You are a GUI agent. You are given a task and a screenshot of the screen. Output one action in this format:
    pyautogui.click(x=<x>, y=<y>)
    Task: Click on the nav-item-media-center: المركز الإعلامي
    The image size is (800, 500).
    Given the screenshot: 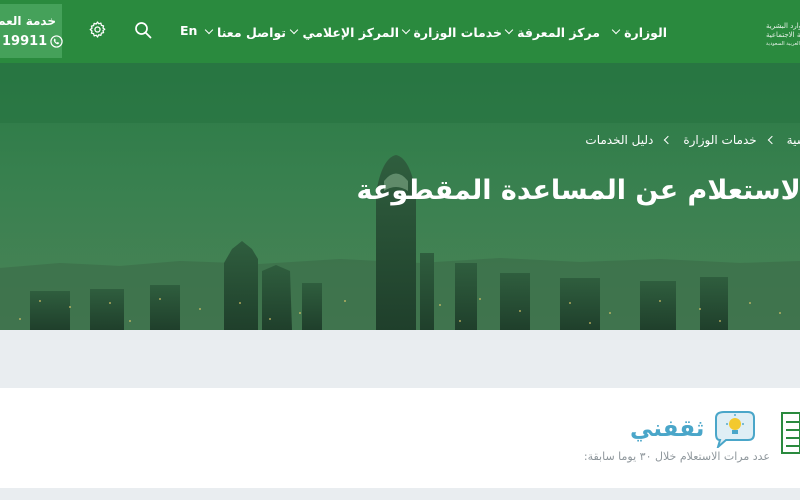 What is the action you would take?
    pyautogui.click(x=344, y=32)
    